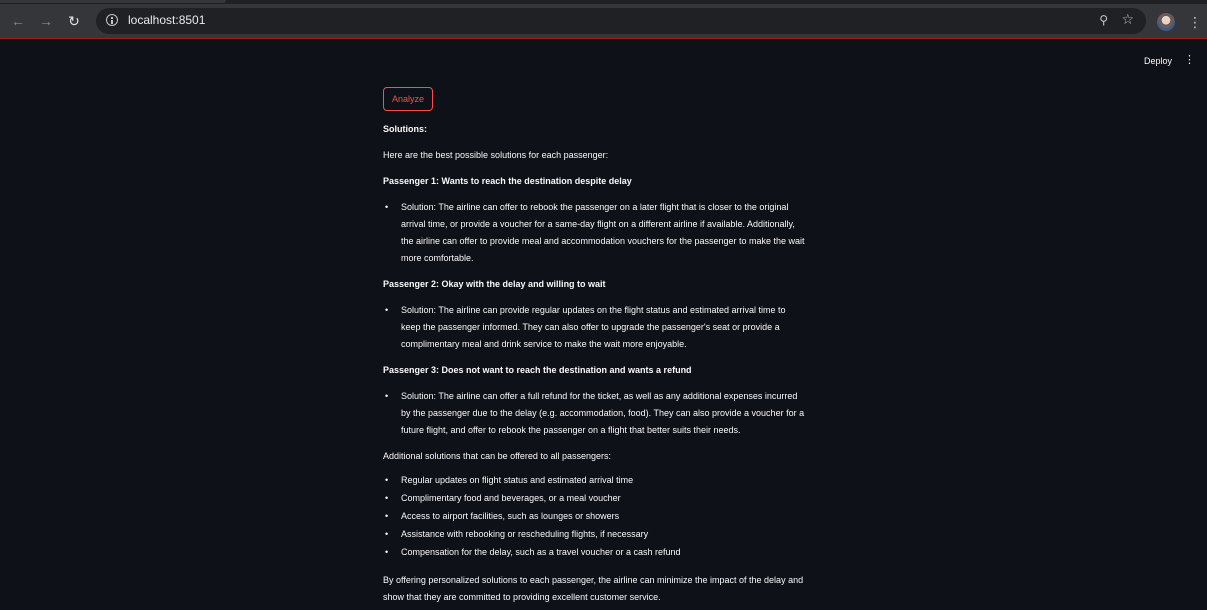 The image size is (1207, 610). Describe the element at coordinates (405, 129) in the screenshot. I see `solutions-heading: Solutions:` at that location.